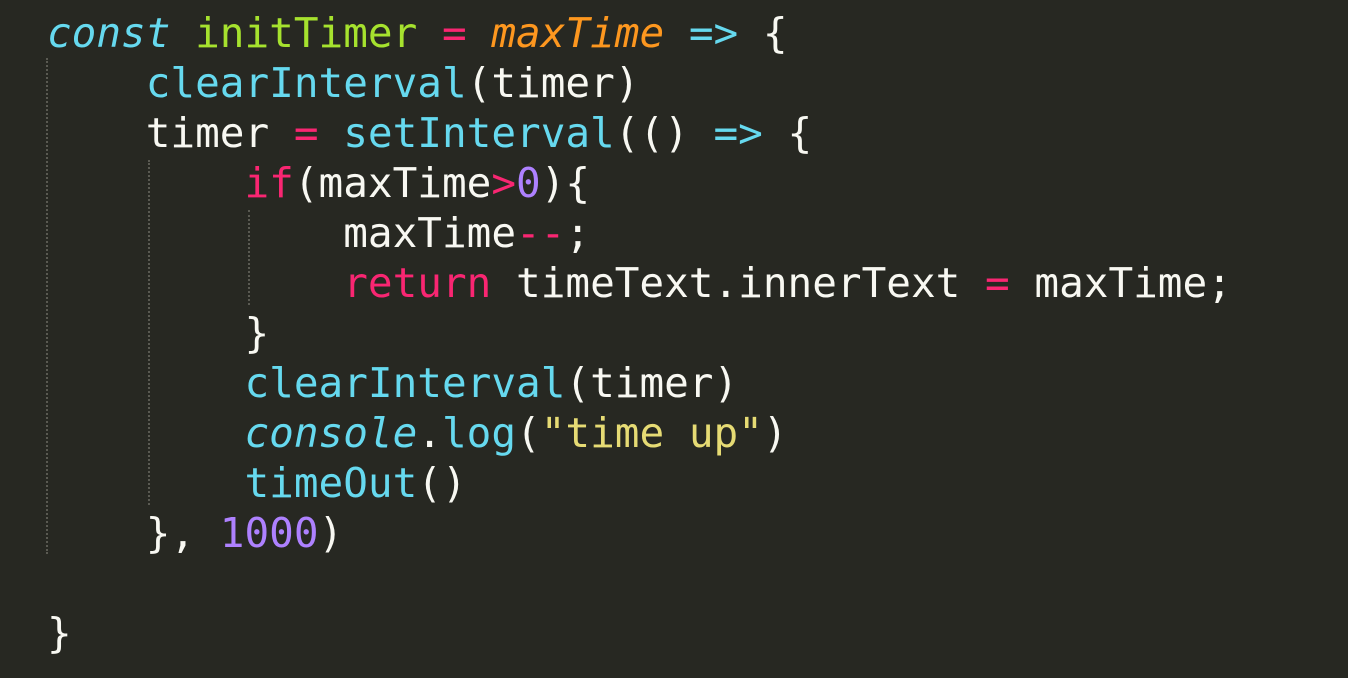 This screenshot has height=678, width=1348. What do you see at coordinates (479, 433) in the screenshot?
I see `code-token: log` at bounding box center [479, 433].